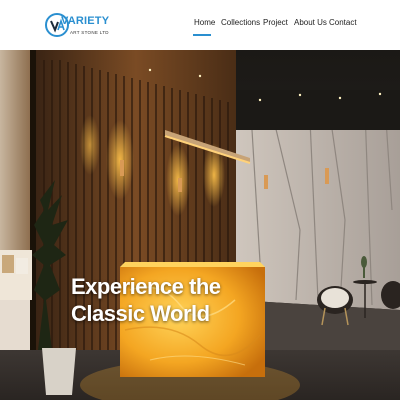  Describe the element at coordinates (202, 35) in the screenshot. I see `nav-active-indicator` at that location.